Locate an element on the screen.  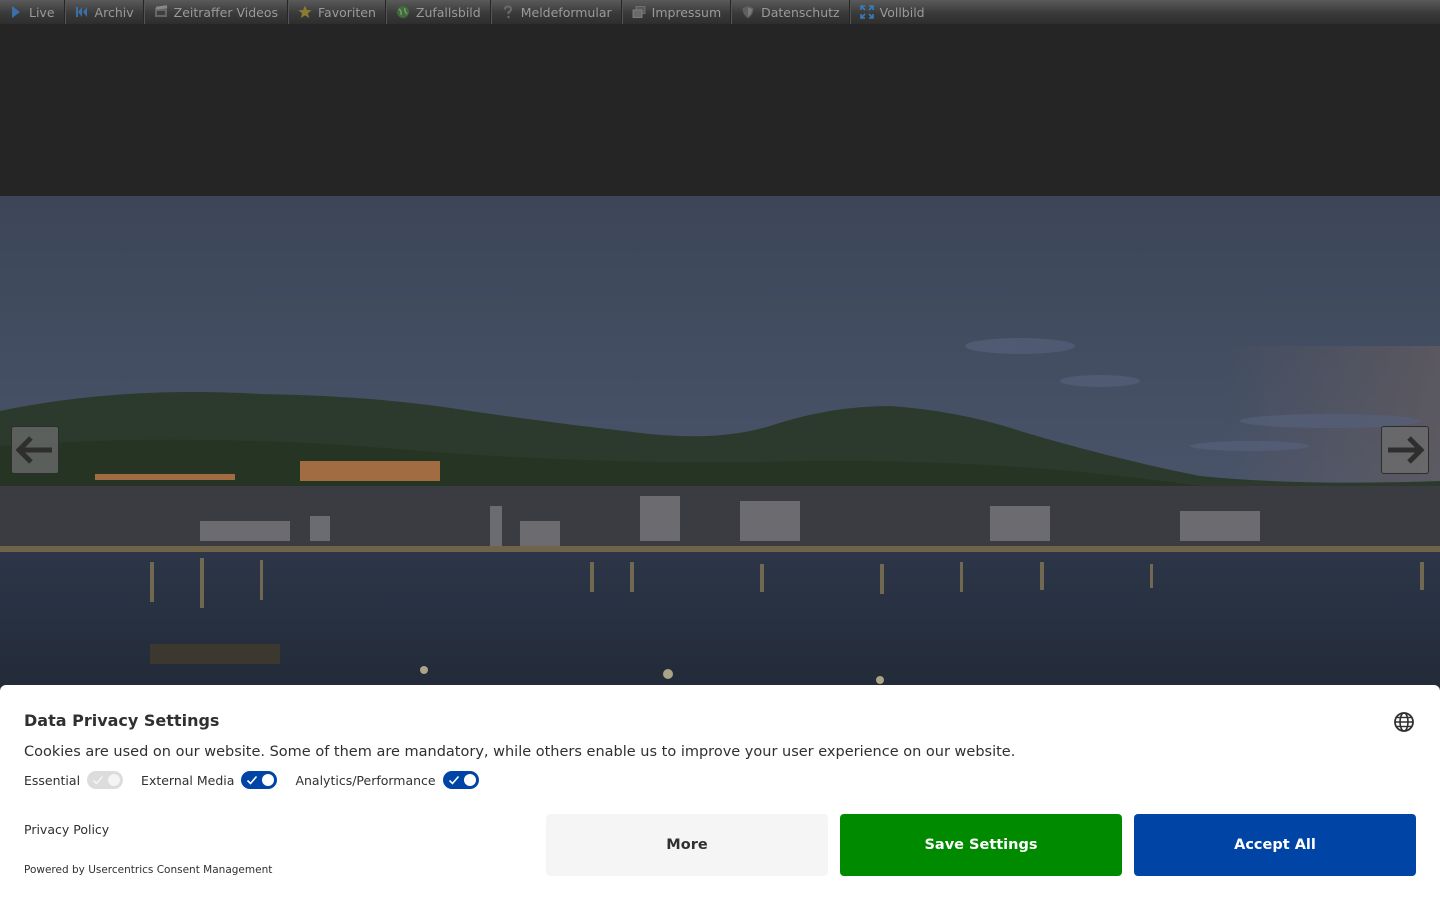
external-media-switch is located at coordinates (259, 780).